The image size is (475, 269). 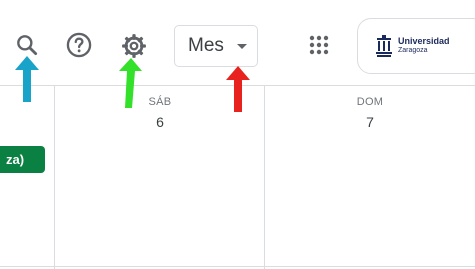 What do you see at coordinates (424, 41) in the screenshot?
I see `brand-name: Universidad` at bounding box center [424, 41].